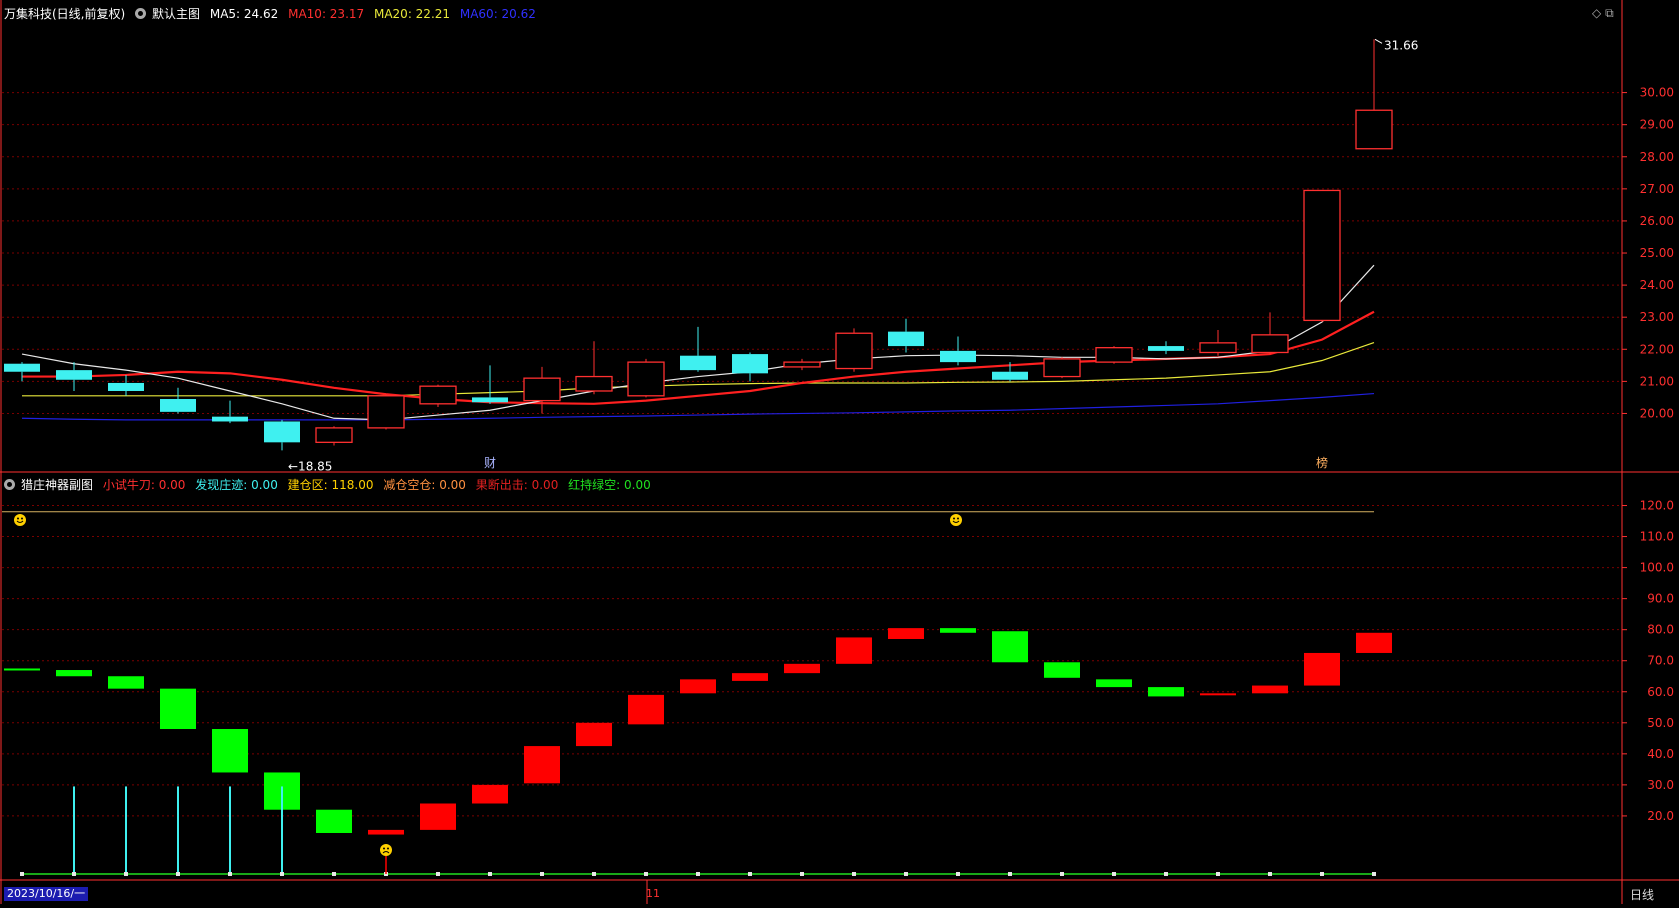 The image size is (1679, 908). What do you see at coordinates (517, 485) in the screenshot?
I see `f5-readout: 果断出击: 0.00` at bounding box center [517, 485].